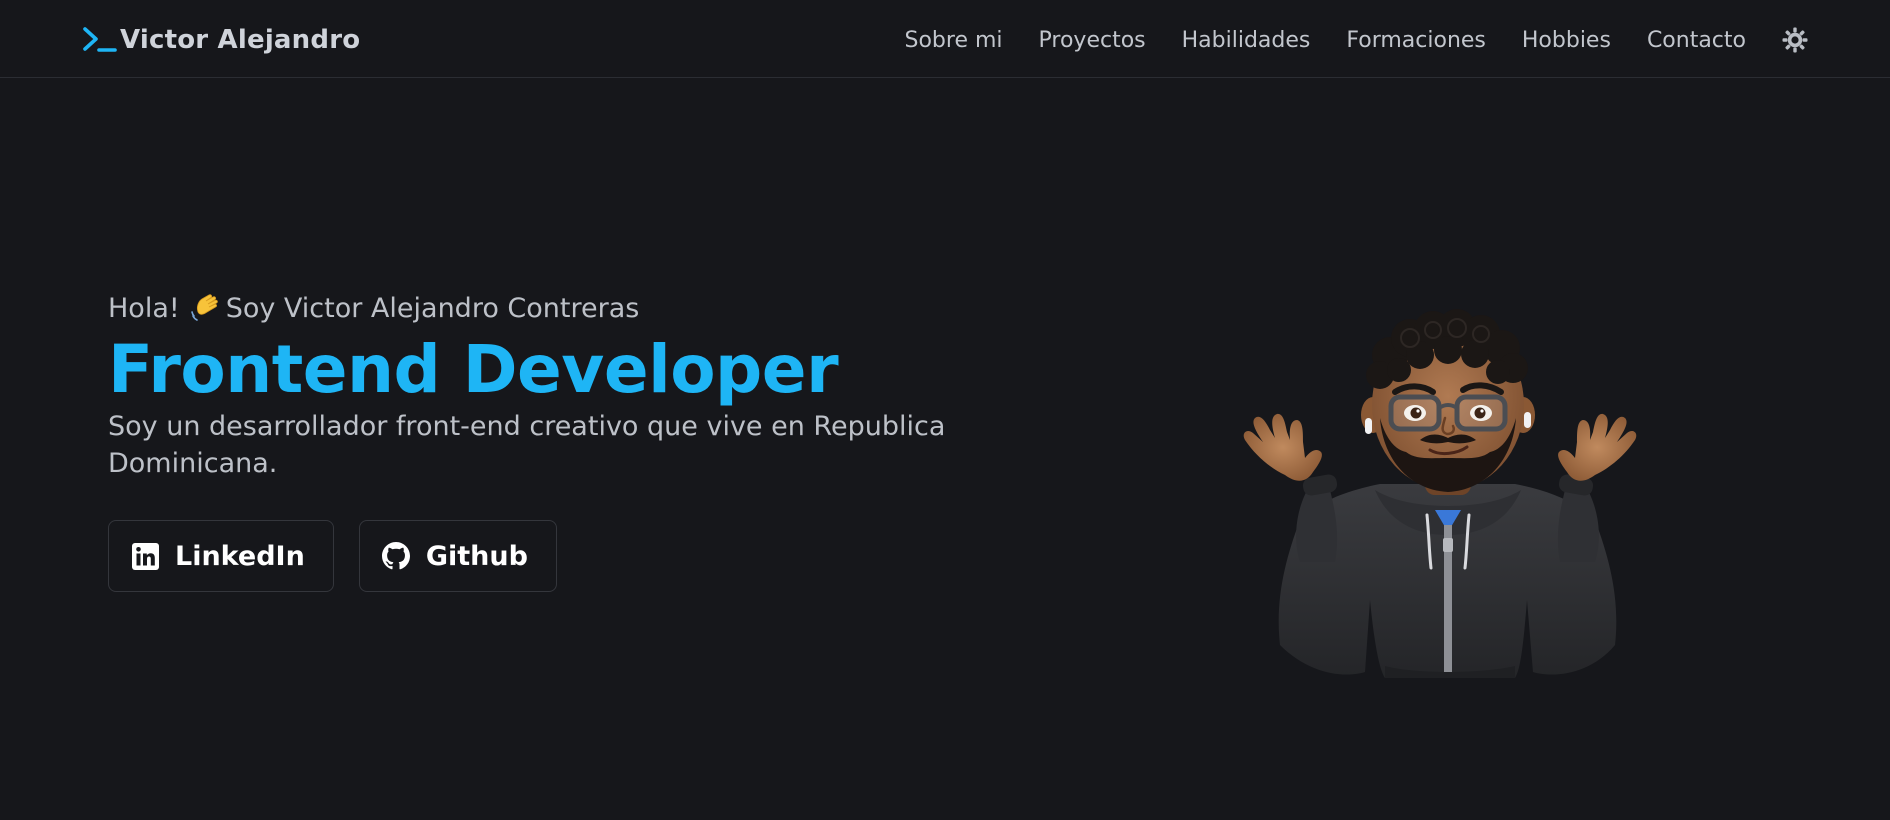 The width and height of the screenshot is (1890, 820). What do you see at coordinates (1440, 493) in the screenshot?
I see `memoji-avatar` at bounding box center [1440, 493].